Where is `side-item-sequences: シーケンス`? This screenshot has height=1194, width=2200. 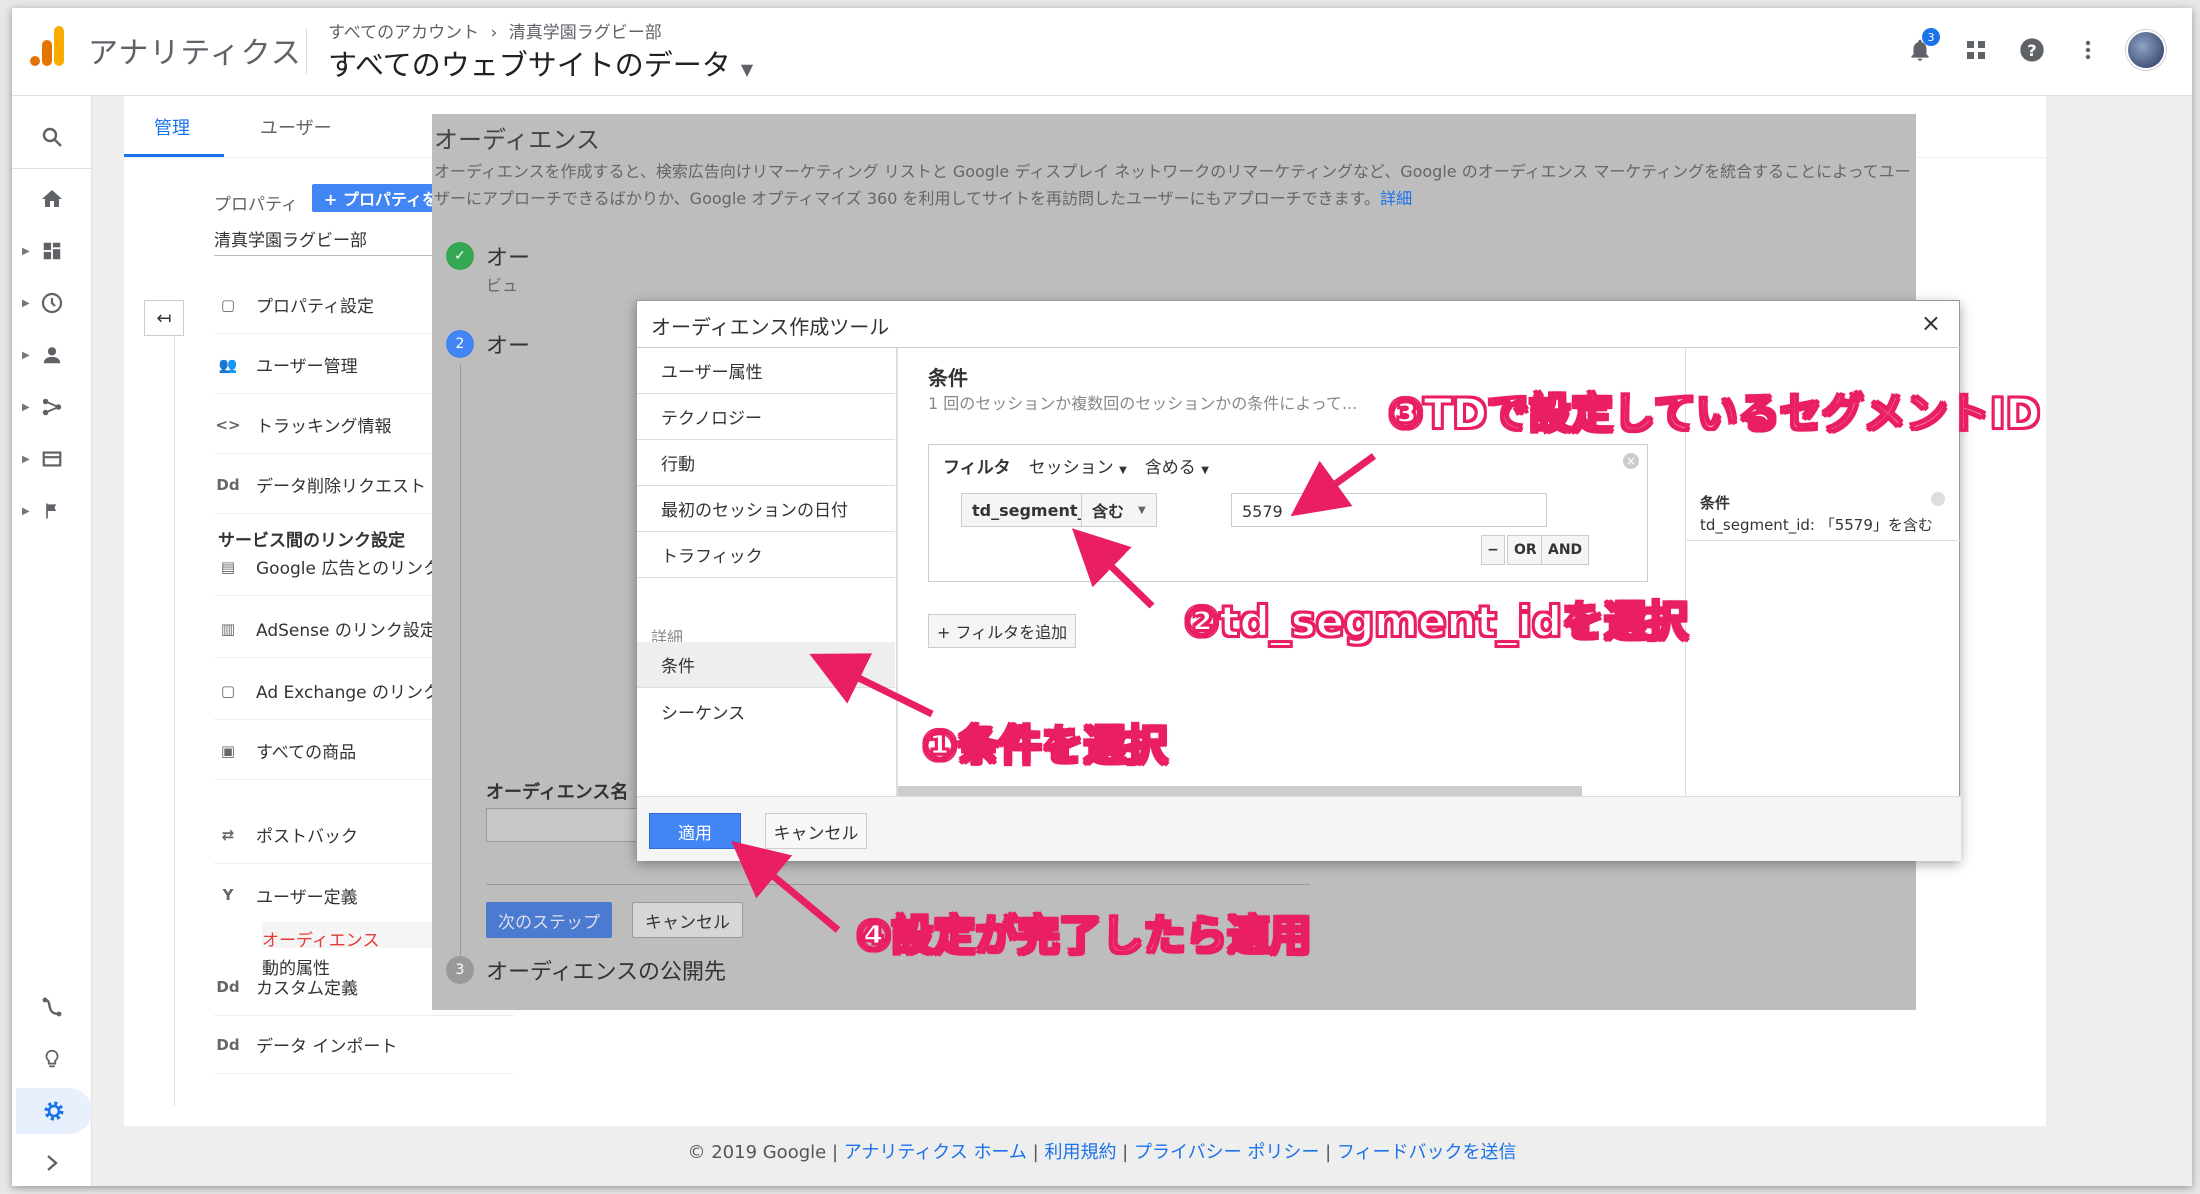 side-item-sequences: シーケンス is located at coordinates (766, 711).